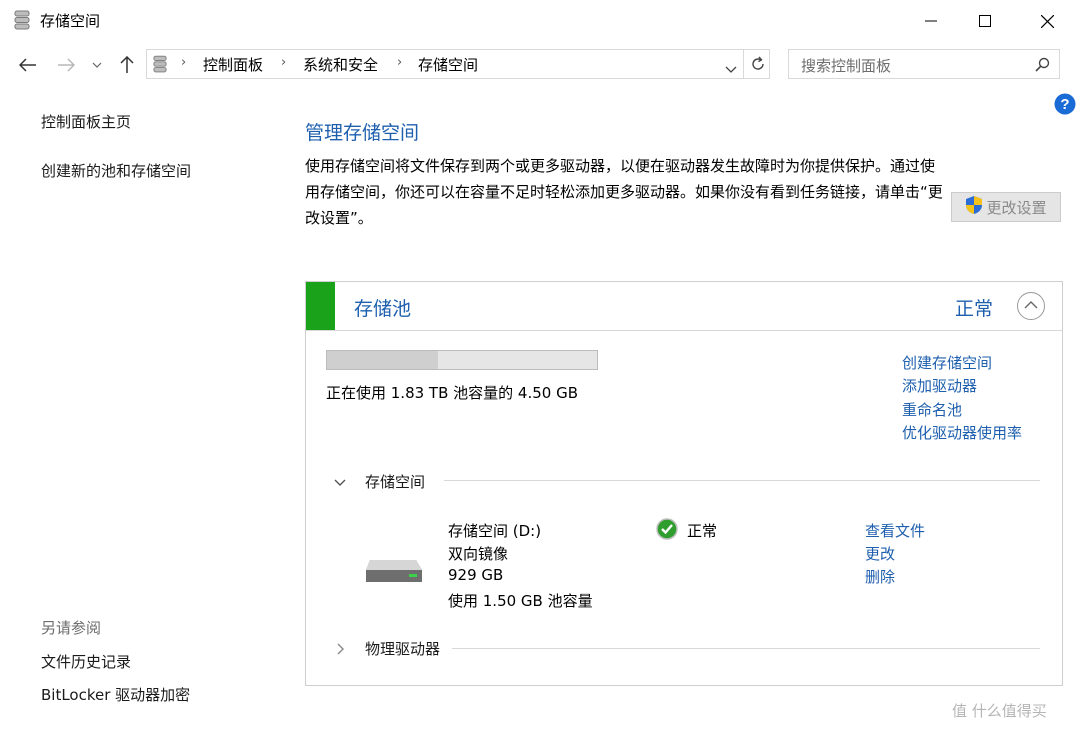 This screenshot has width=1080, height=734. I want to click on rename-pool-link: 重命名池, so click(932, 409).